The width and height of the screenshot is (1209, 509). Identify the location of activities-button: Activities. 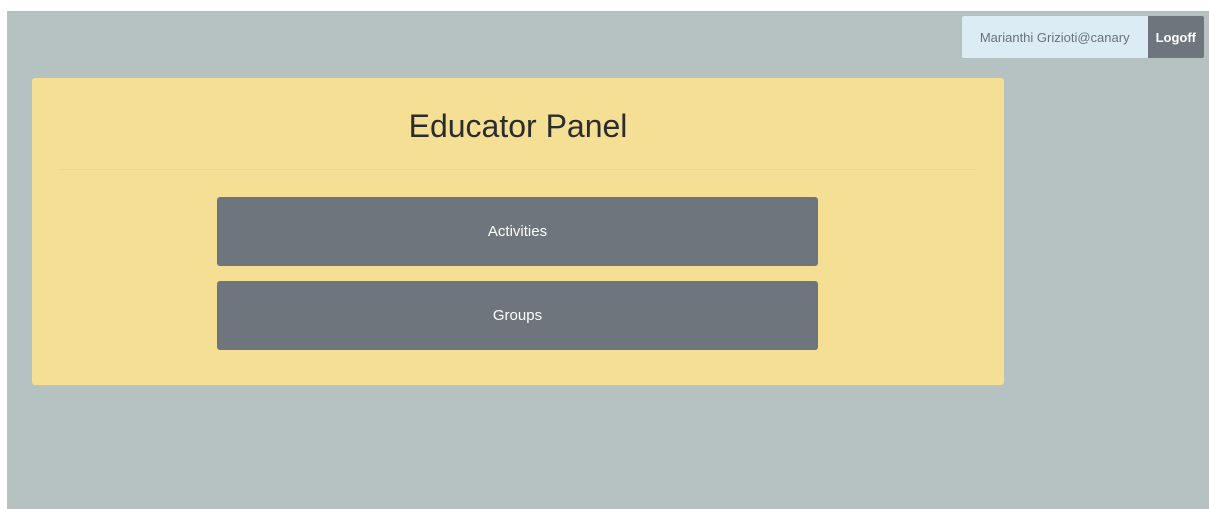
(517, 231).